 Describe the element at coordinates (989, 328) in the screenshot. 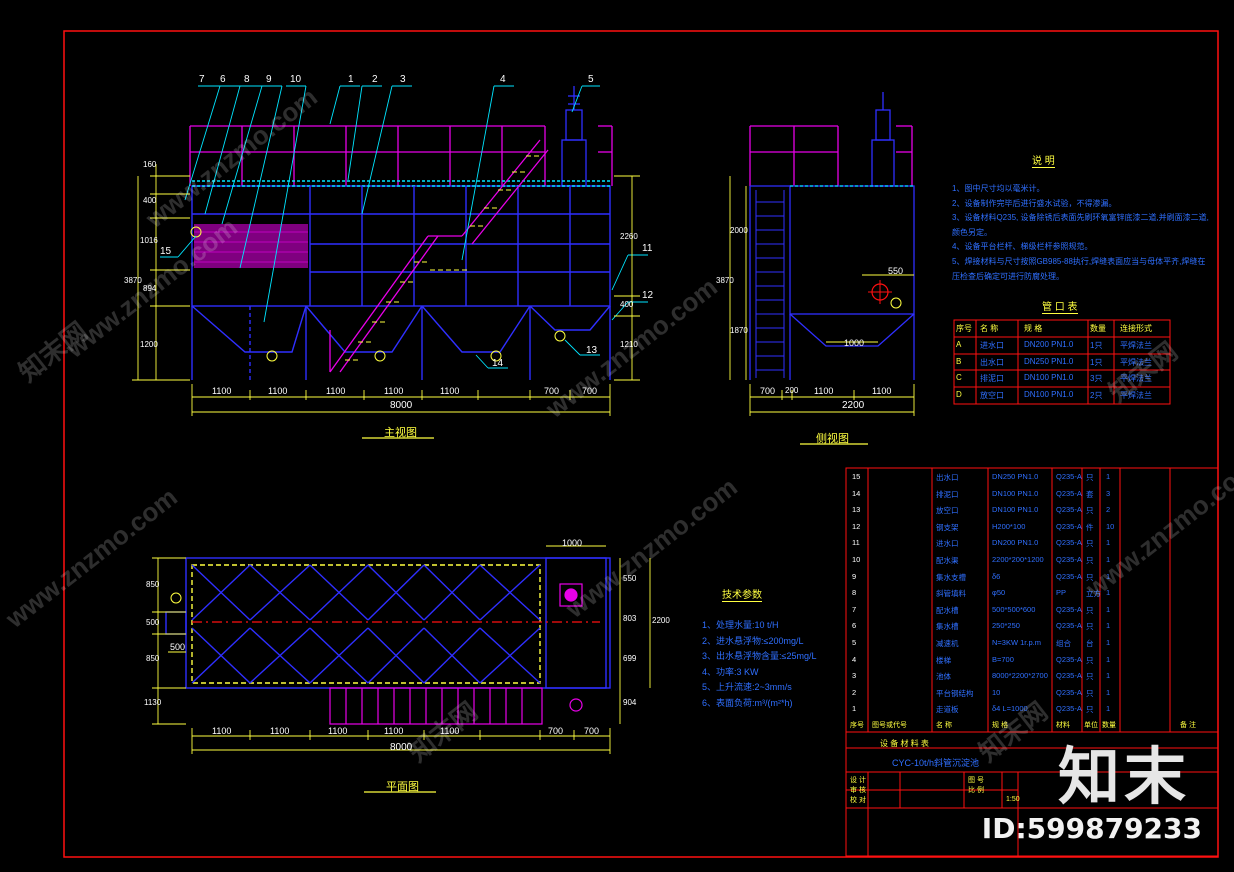

I see `nozzle-header-cell: 名 称` at that location.